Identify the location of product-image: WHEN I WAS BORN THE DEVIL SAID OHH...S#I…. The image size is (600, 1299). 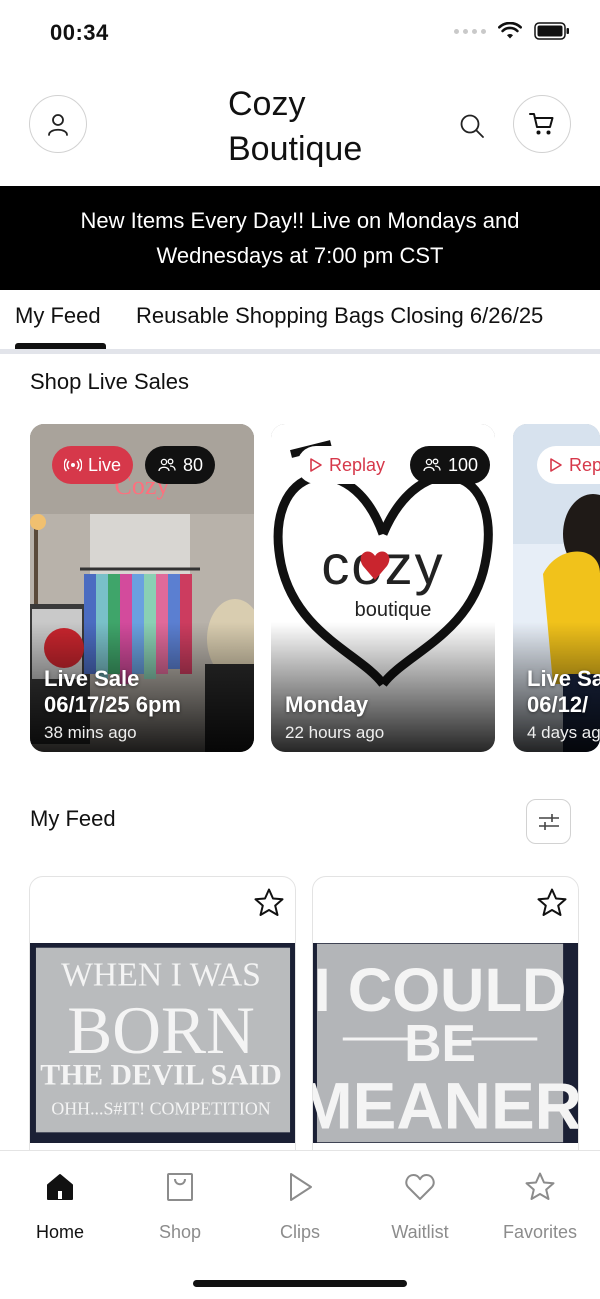
(162, 1043).